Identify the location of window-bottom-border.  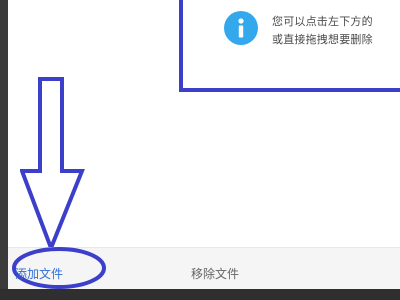
(200, 294).